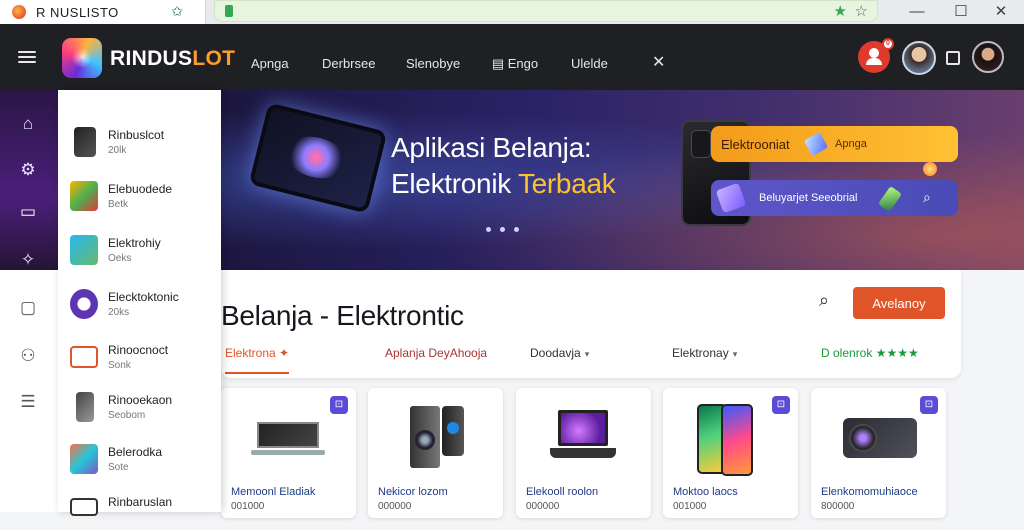  What do you see at coordinates (84, 357) in the screenshot?
I see `bag-icon` at bounding box center [84, 357].